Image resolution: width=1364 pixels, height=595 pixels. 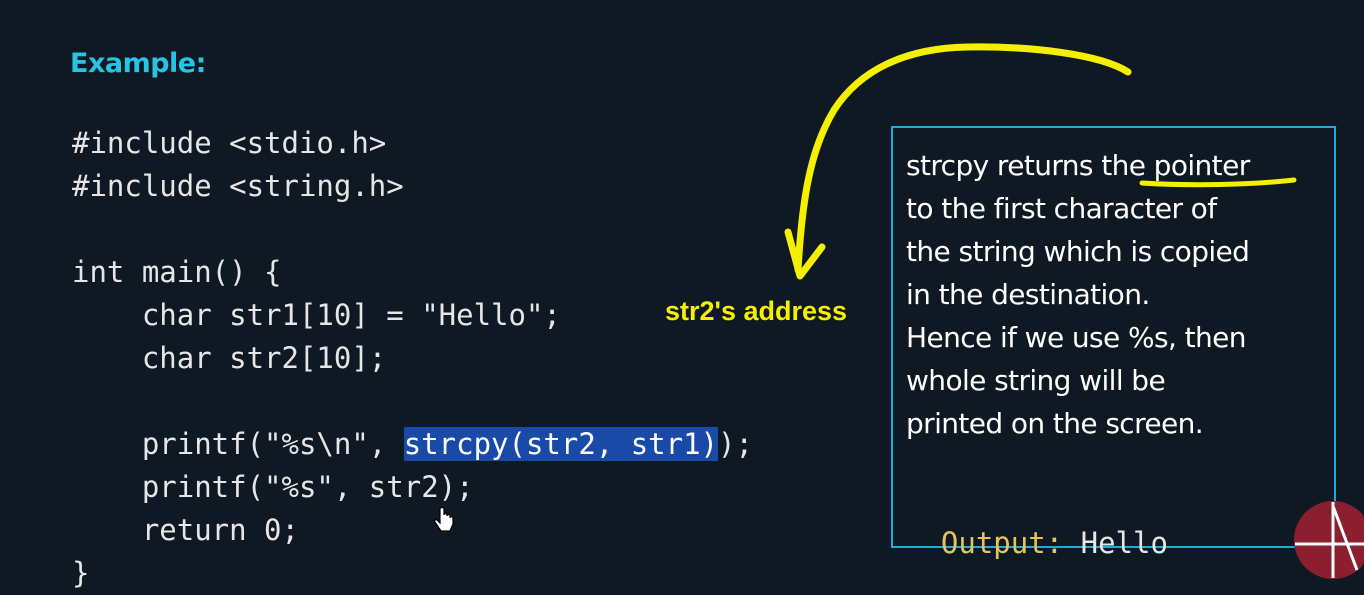 I want to click on note-line: to the first character of, so click(x=1061, y=208).